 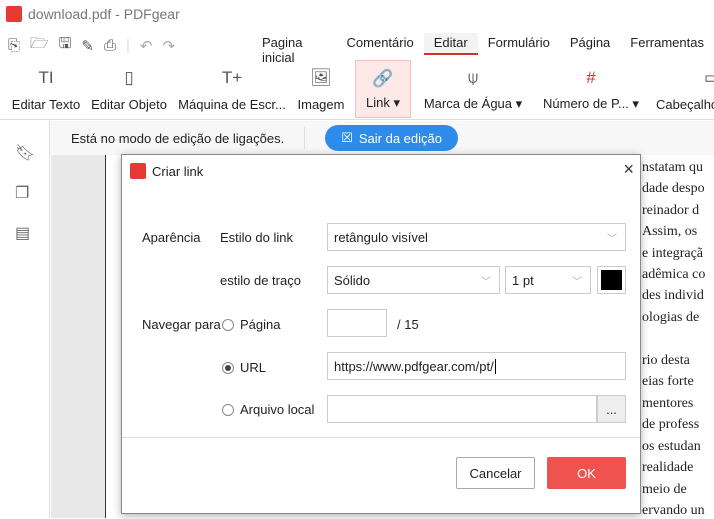 I want to click on save-icon: 🖫, so click(x=65, y=45).